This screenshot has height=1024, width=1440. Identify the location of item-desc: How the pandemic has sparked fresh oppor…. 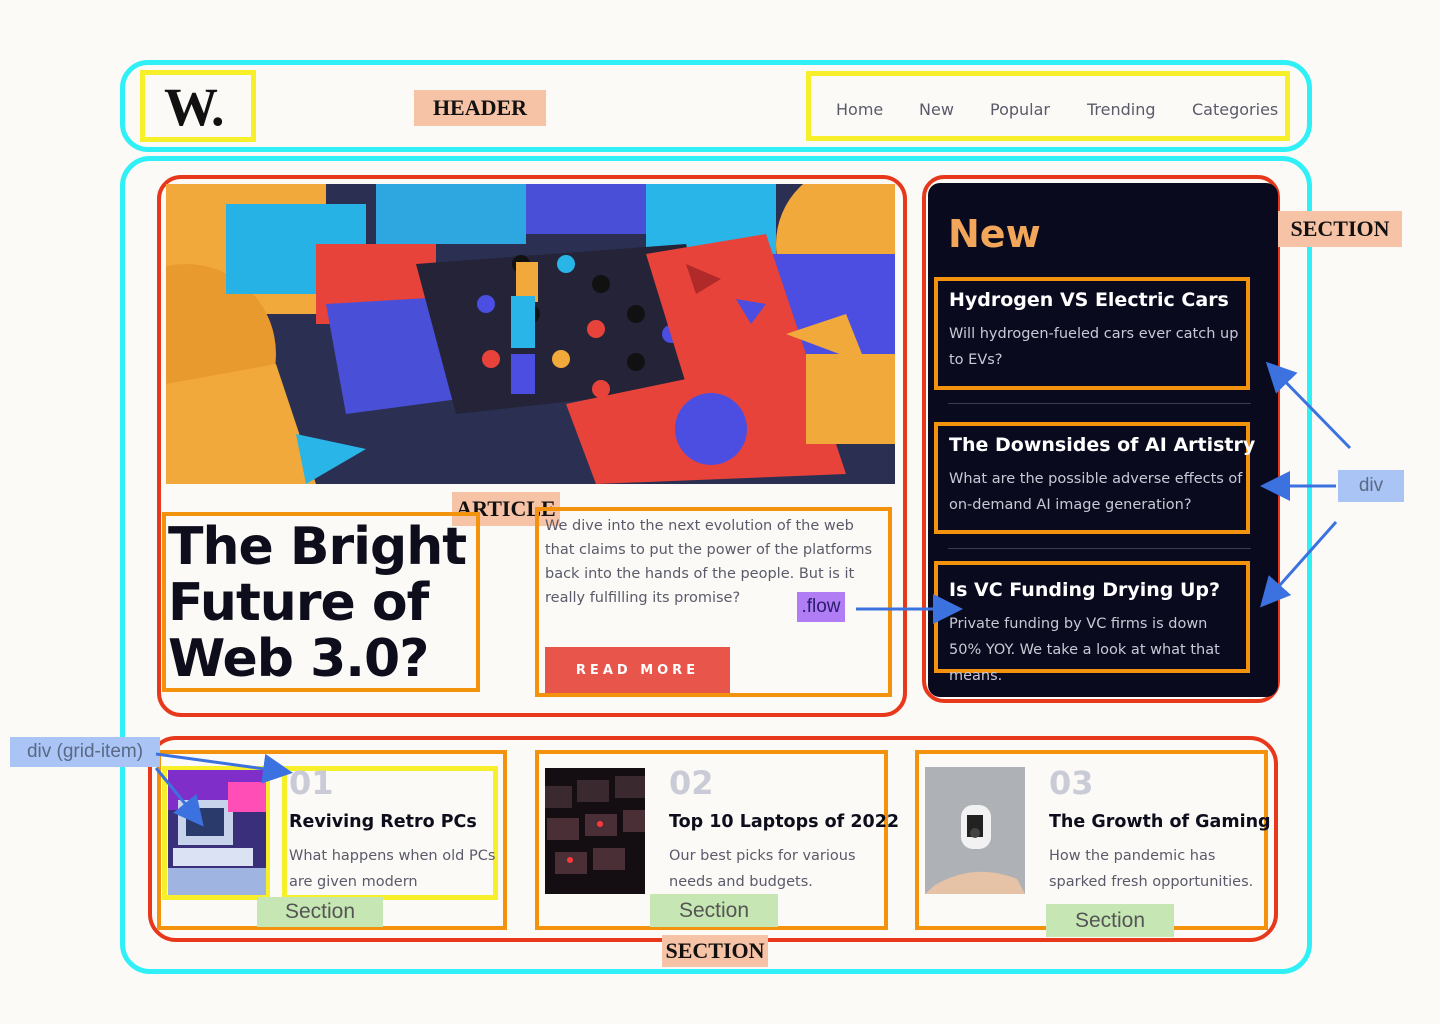
(1151, 869).